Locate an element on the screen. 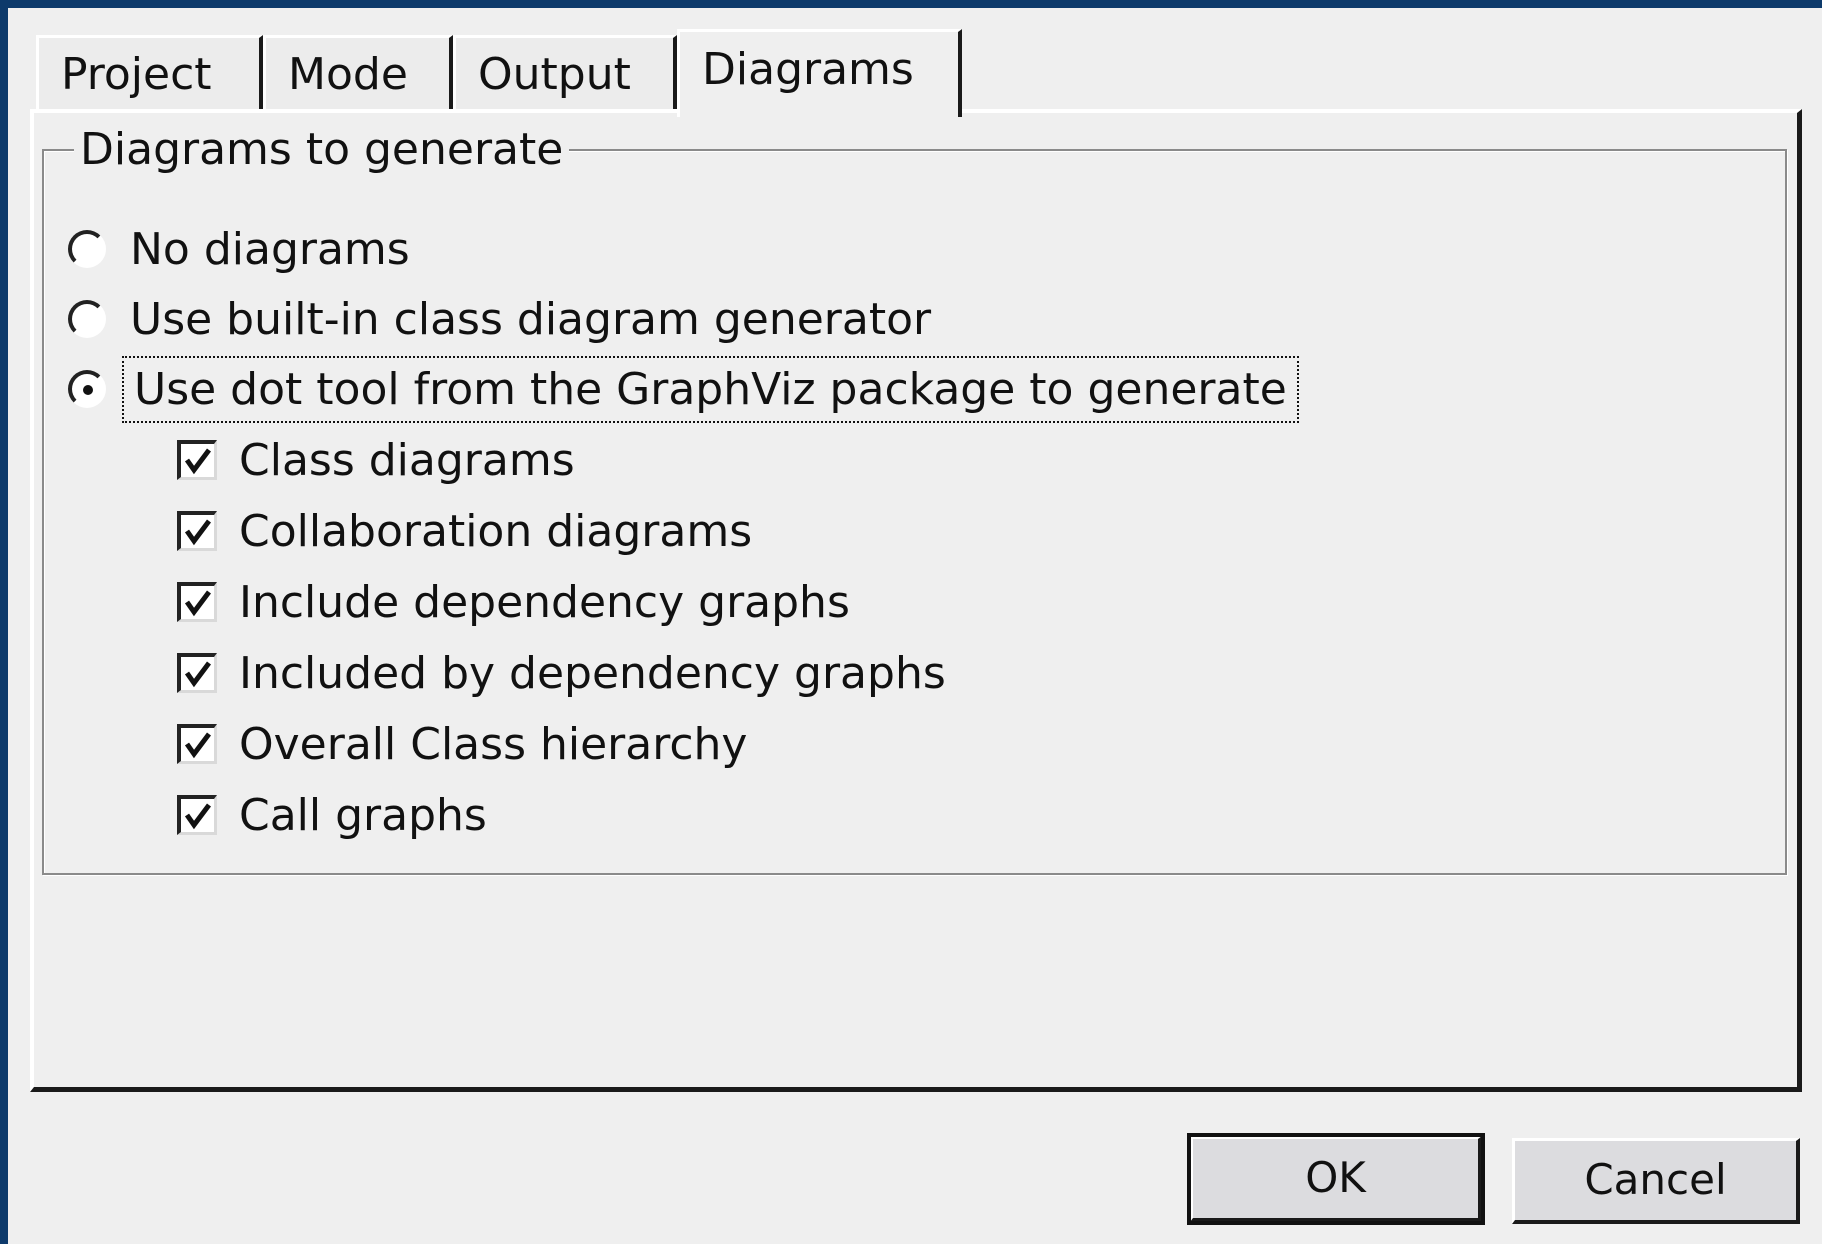 The height and width of the screenshot is (1244, 1822). cancel-button: Cancel is located at coordinates (1656, 1181).